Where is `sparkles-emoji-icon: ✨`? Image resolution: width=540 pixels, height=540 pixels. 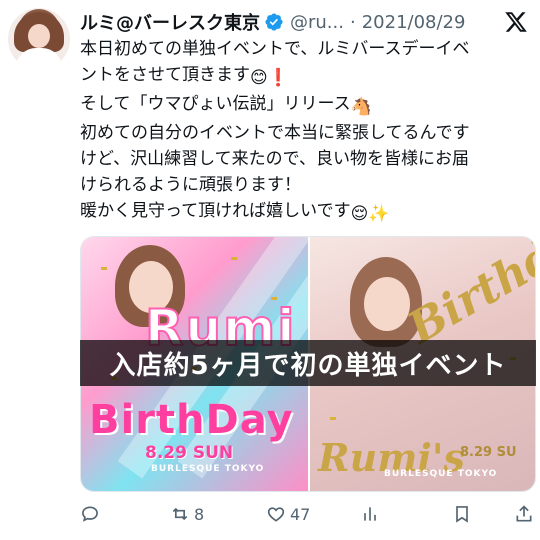 sparkles-emoji-icon: ✨ is located at coordinates (379, 214).